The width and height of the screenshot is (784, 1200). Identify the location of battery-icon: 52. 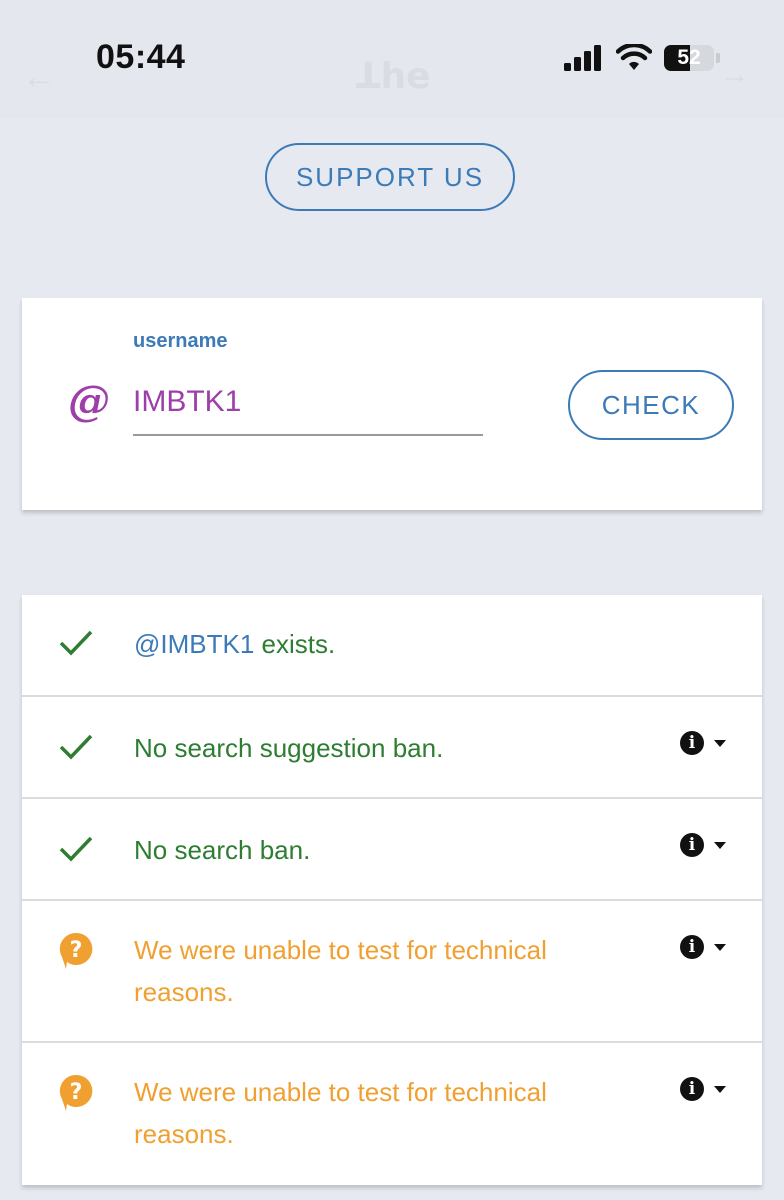
(689, 58).